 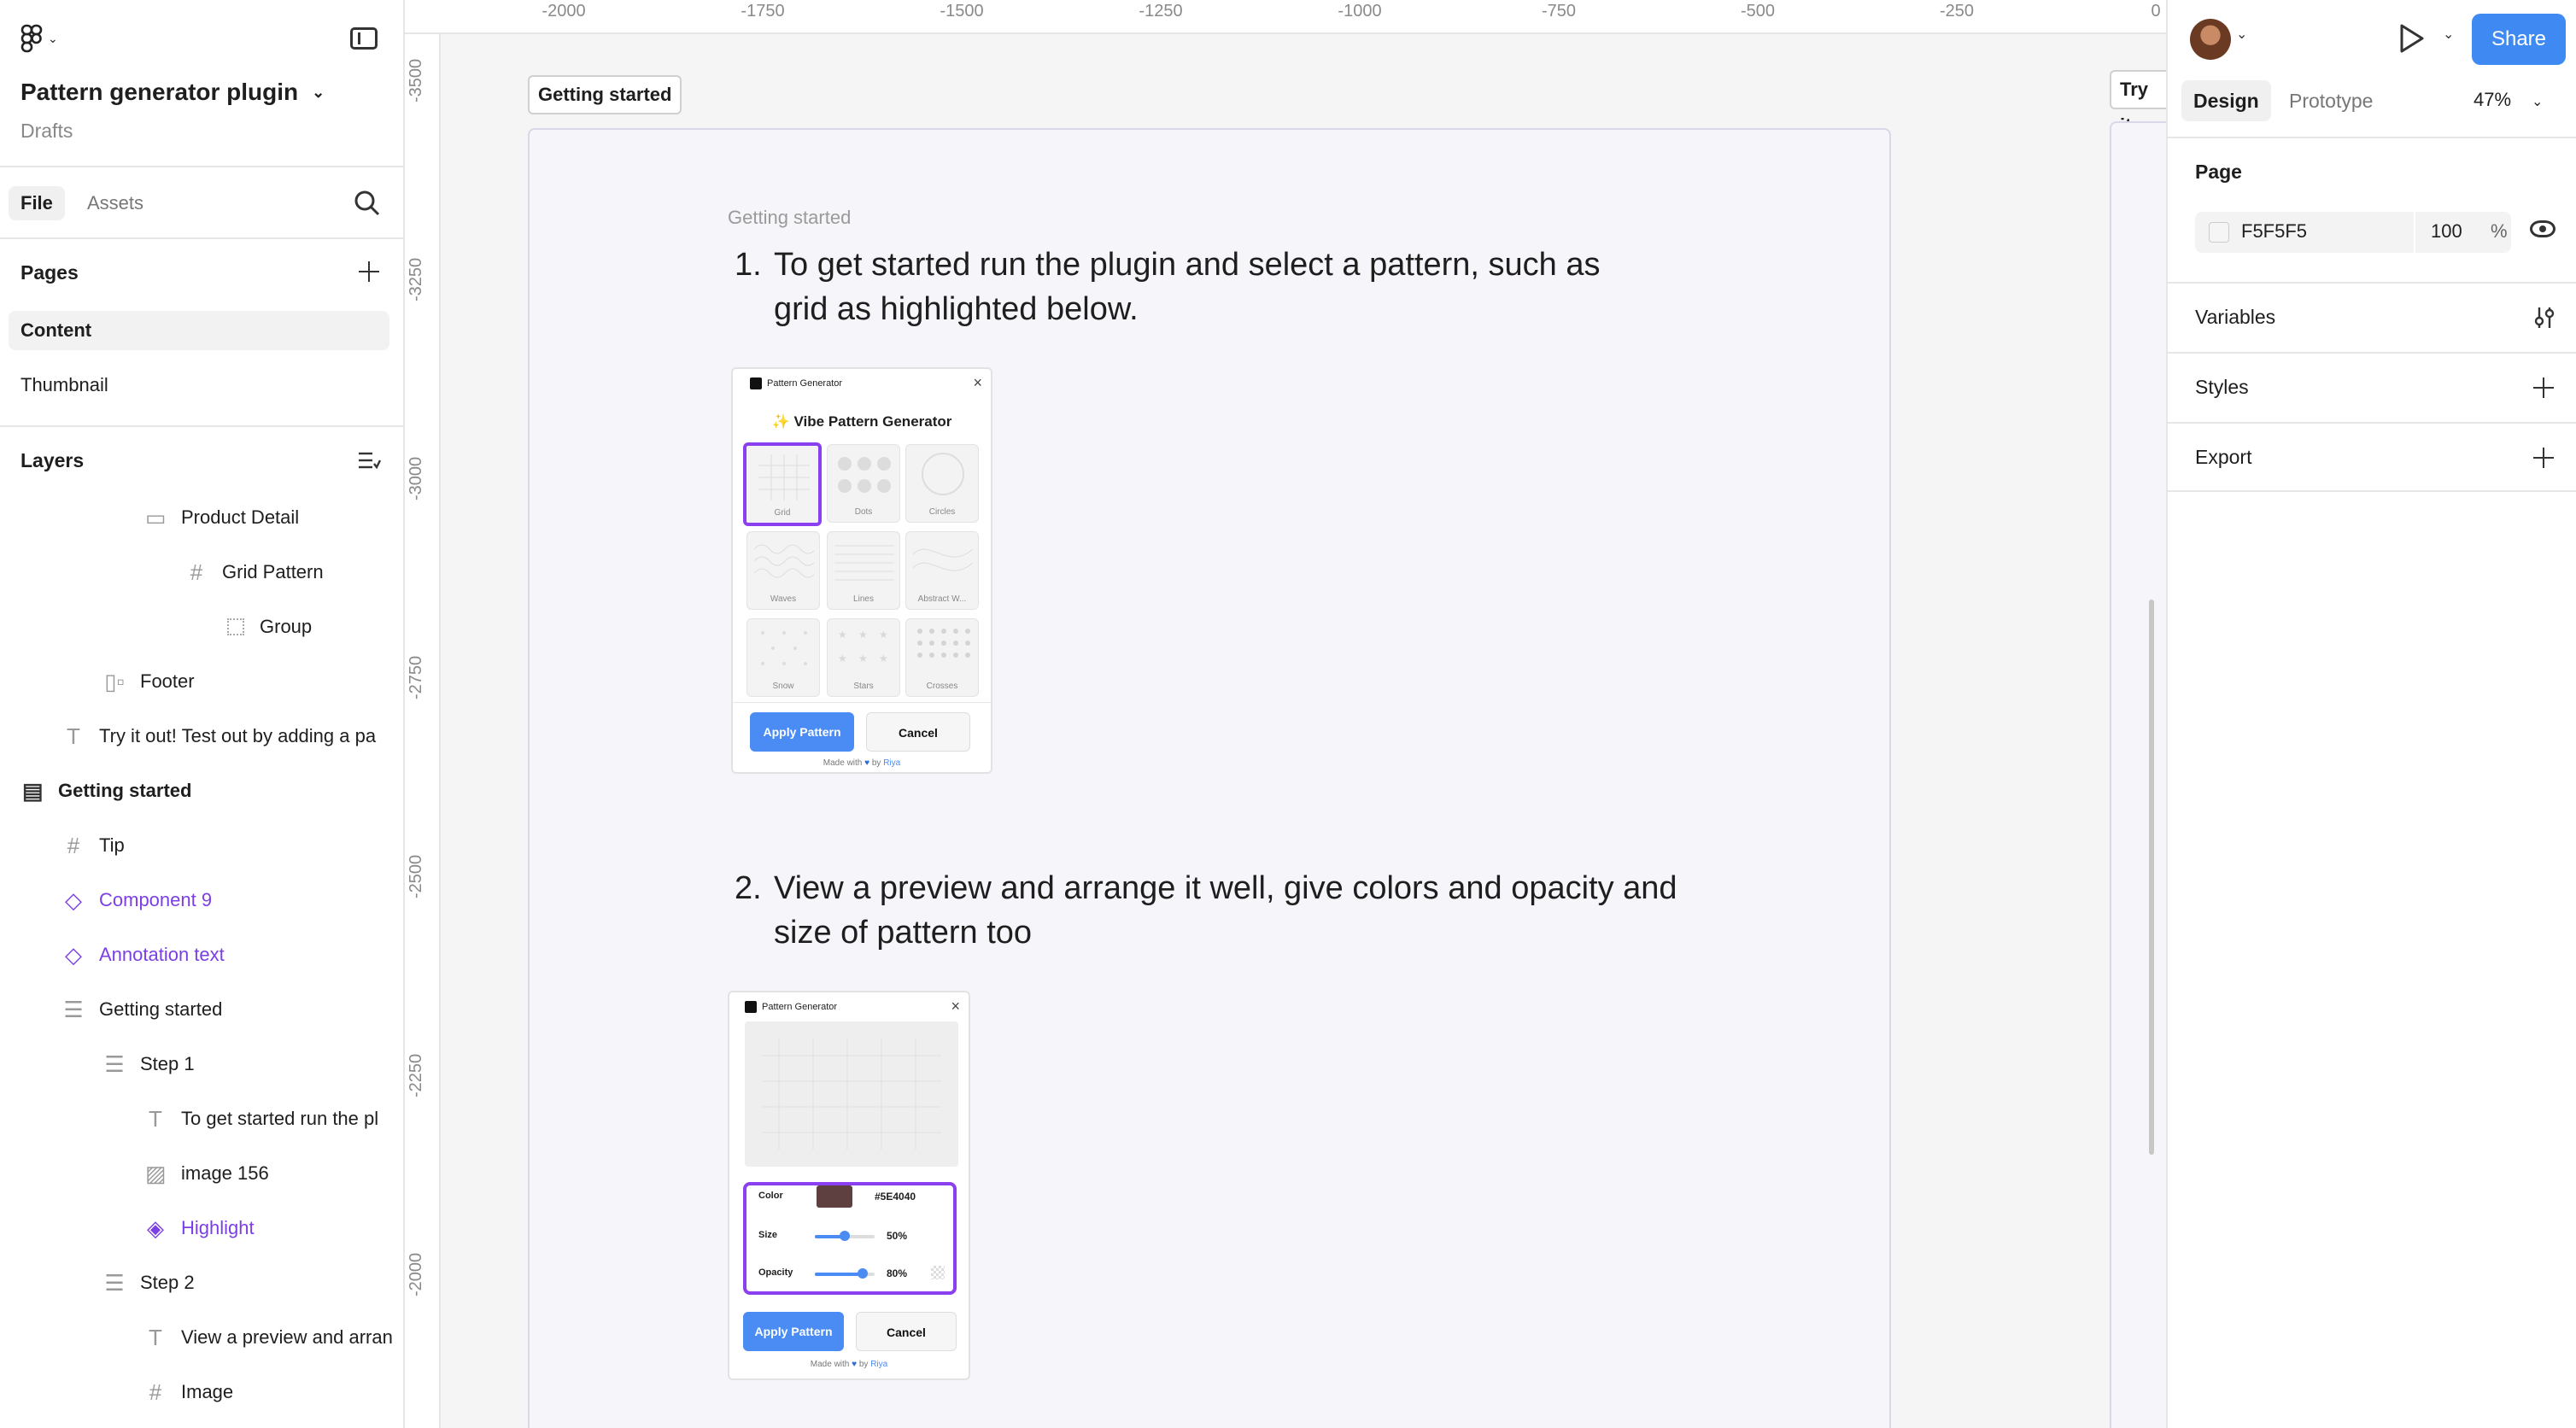 What do you see at coordinates (943, 559) in the screenshot?
I see `abstract-waves-pattern-icon` at bounding box center [943, 559].